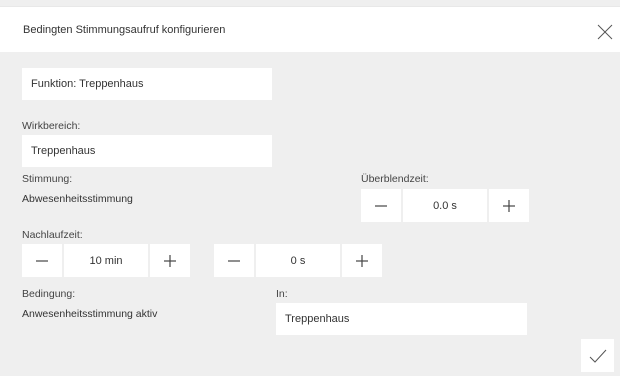 This screenshot has width=620, height=376. I want to click on fade-stepper: 0.0 s, so click(445, 205).